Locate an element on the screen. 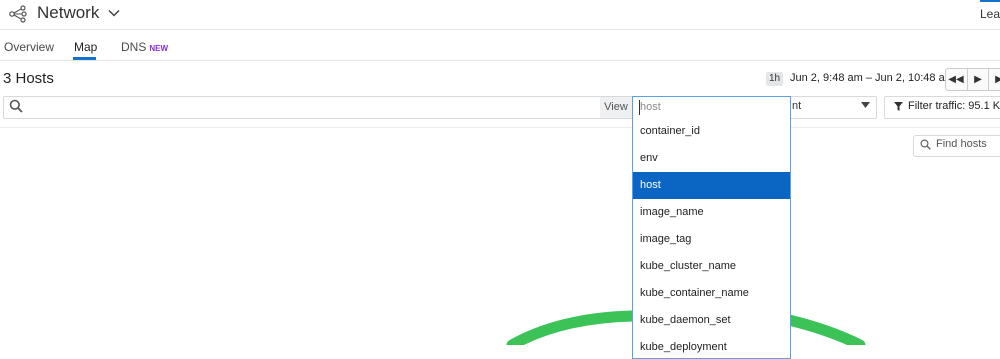 The image size is (1000, 359). filter-traffic-label: Filter traffic: 95.1 KB is located at coordinates (954, 106).